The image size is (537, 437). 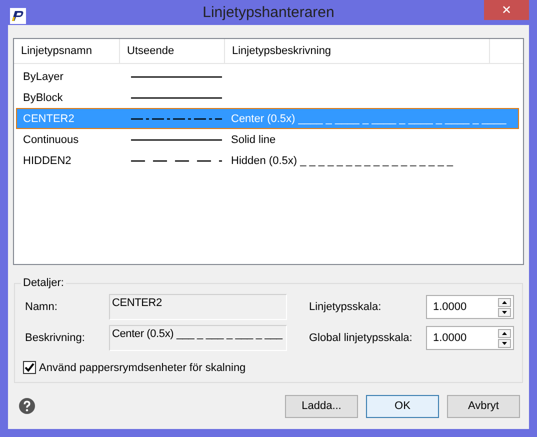 What do you see at coordinates (51, 140) in the screenshot?
I see `table-cell-text: Continuous` at bounding box center [51, 140].